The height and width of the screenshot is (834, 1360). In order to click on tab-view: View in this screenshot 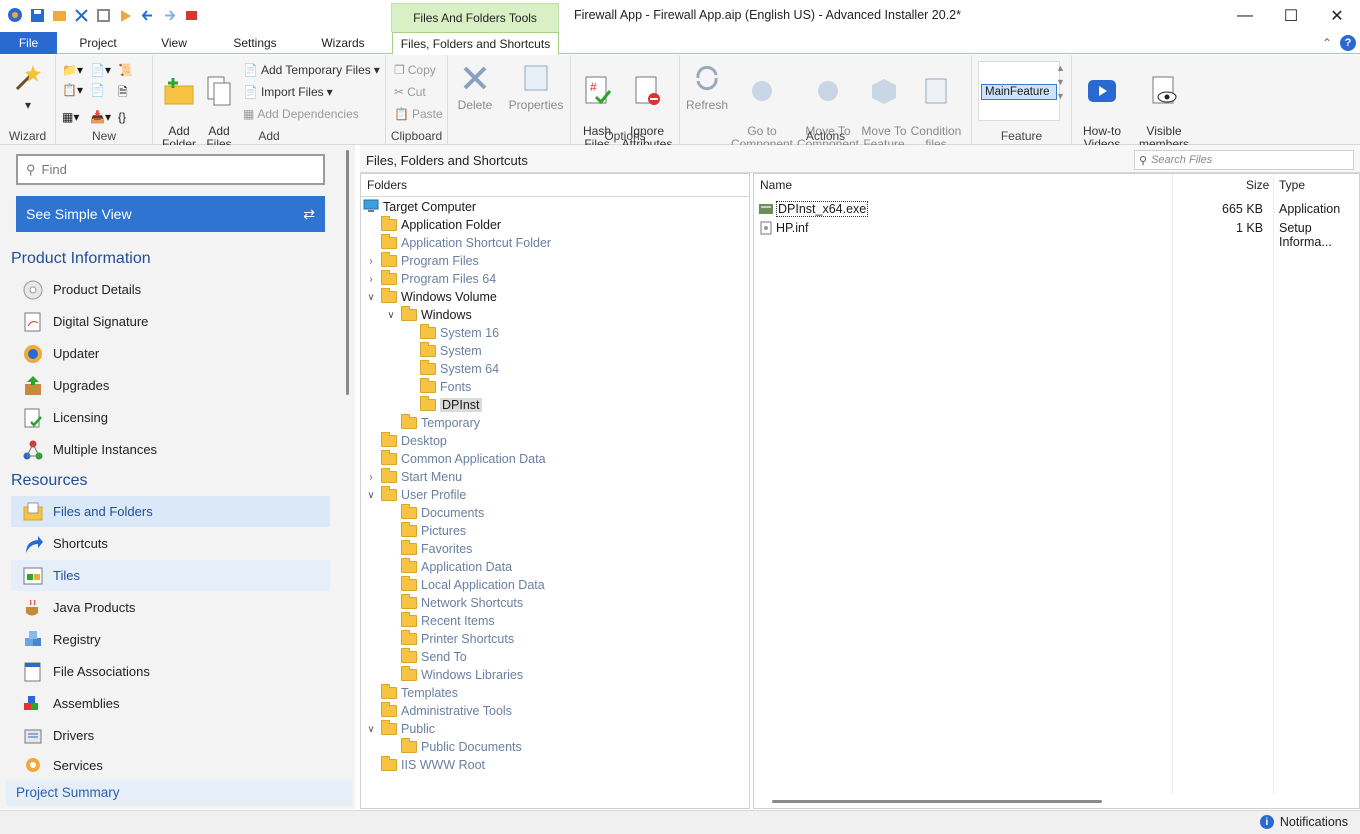, I will do `click(174, 43)`.